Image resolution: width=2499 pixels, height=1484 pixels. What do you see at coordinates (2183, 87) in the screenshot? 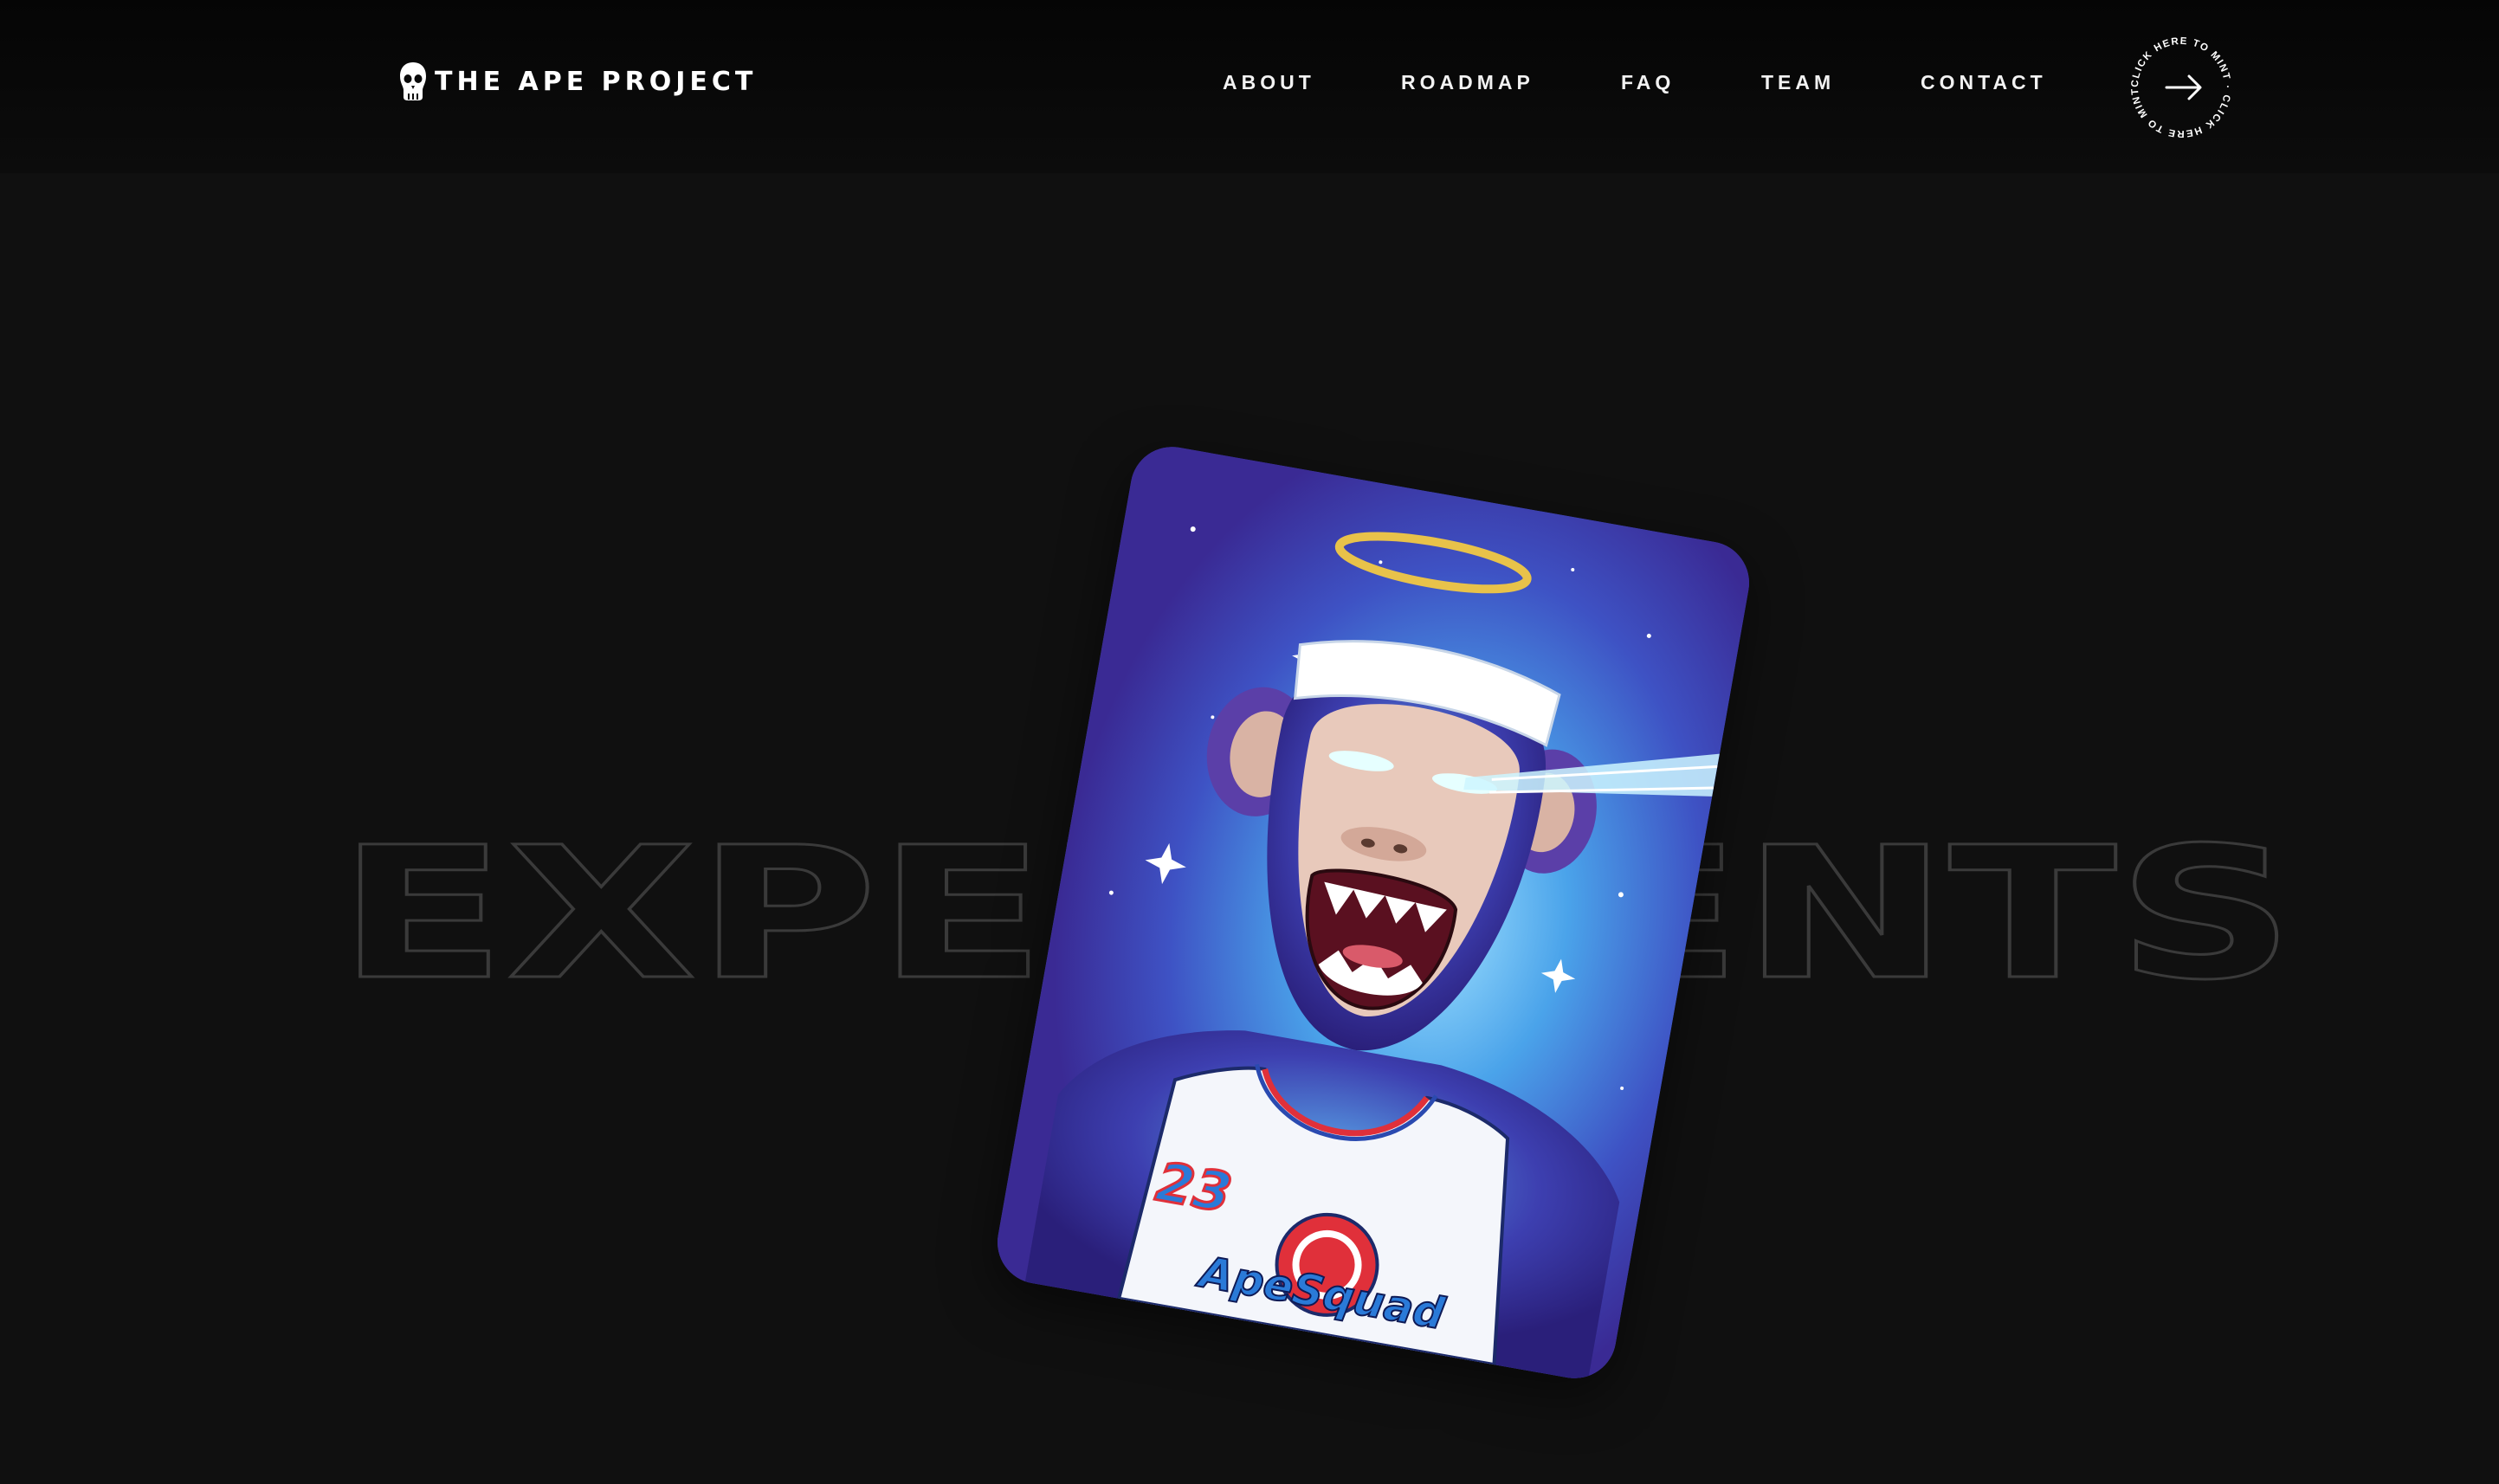
I see `arrow-right-icon` at bounding box center [2183, 87].